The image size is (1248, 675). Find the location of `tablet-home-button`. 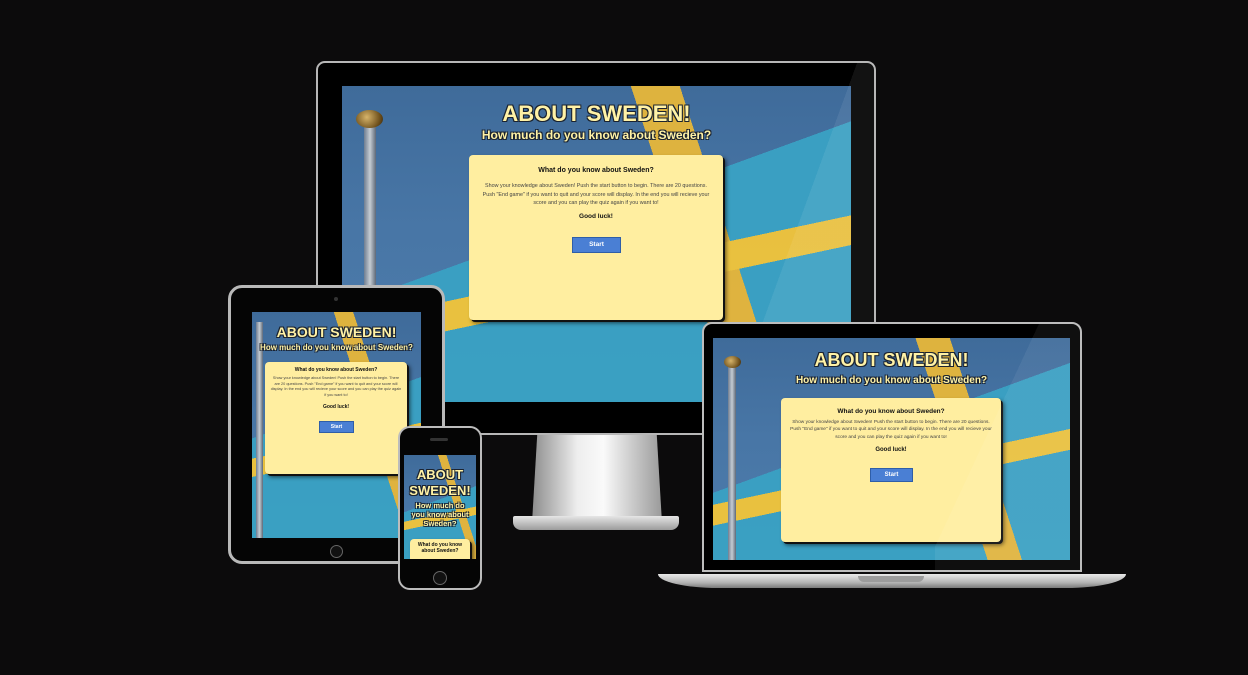

tablet-home-button is located at coordinates (336, 551).